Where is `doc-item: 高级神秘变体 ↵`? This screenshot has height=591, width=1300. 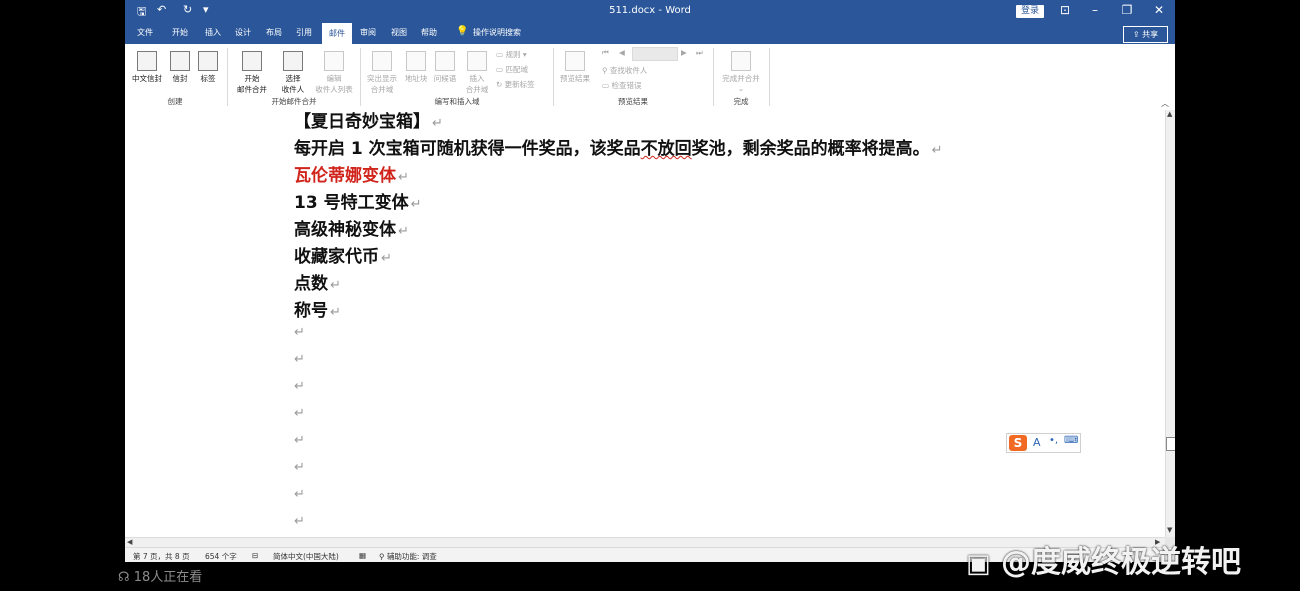
doc-item: 高级神秘变体 ↵ is located at coordinates (351, 227).